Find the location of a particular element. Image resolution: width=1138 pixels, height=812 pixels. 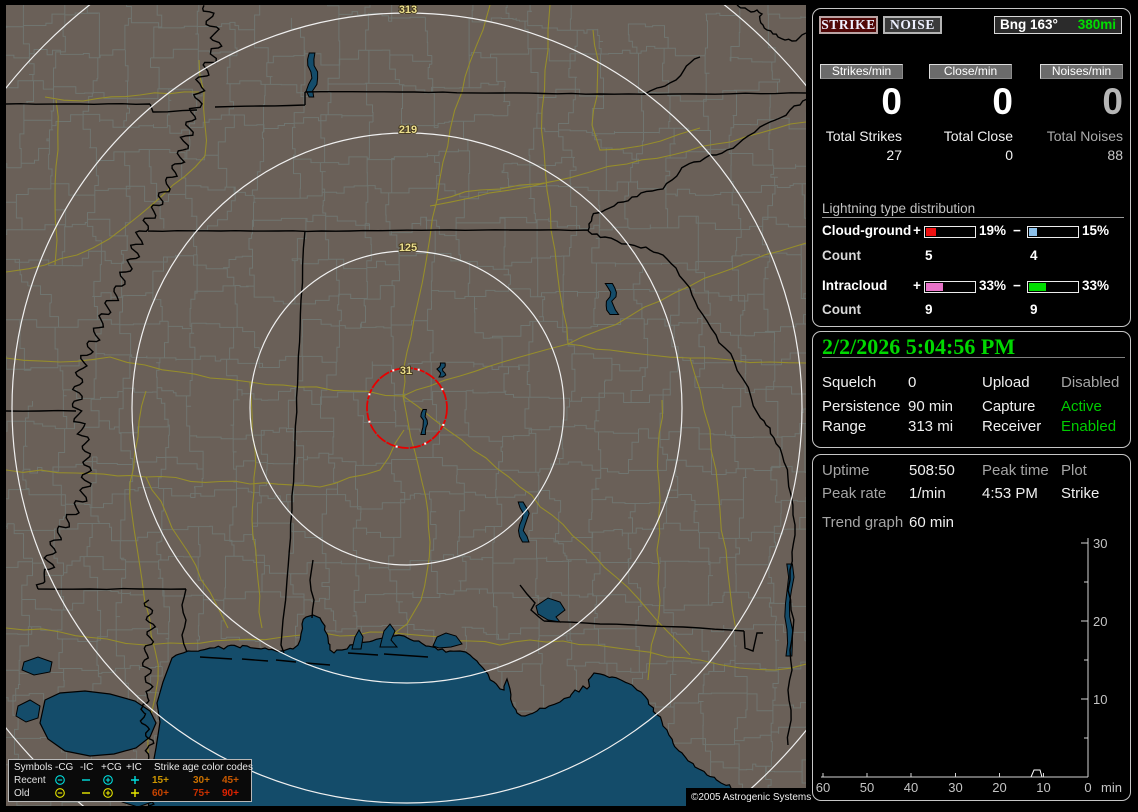

svg-text: 313 is located at coordinates (408, 10).